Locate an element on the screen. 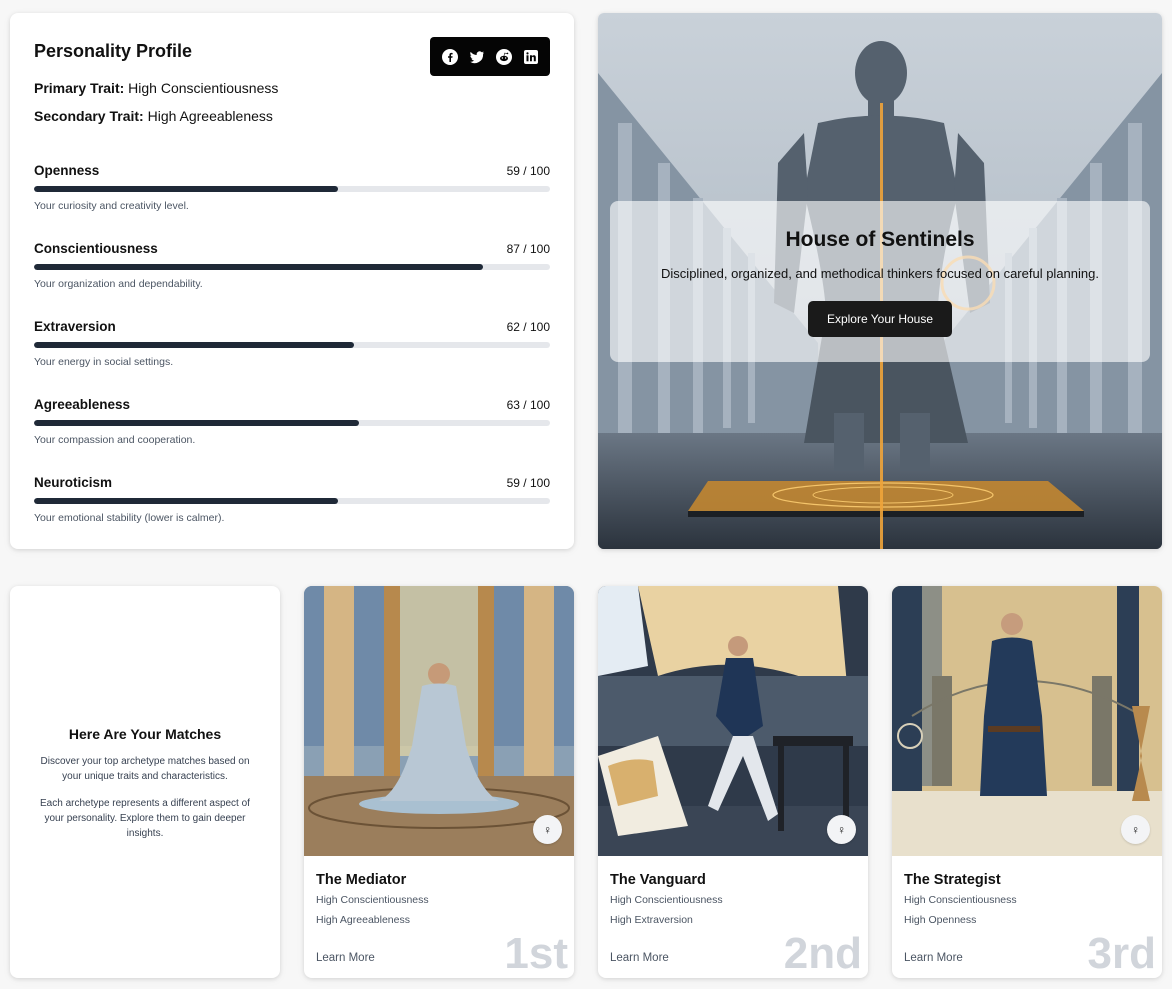  facebook-icon is located at coordinates (449, 56).